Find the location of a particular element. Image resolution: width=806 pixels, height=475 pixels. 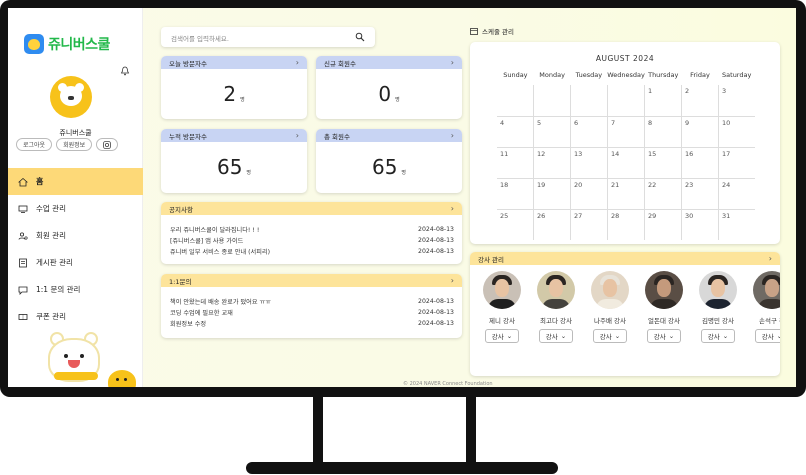

inquiry-row: 회원정보 수정 2024-08-13 is located at coordinates (311, 323).